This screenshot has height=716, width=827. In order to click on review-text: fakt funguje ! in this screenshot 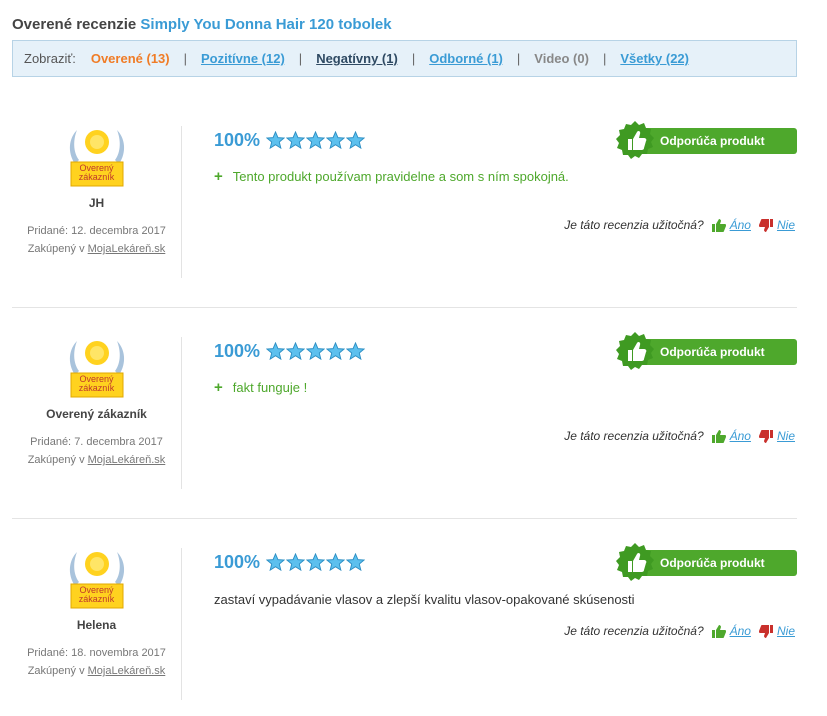, I will do `click(270, 387)`.